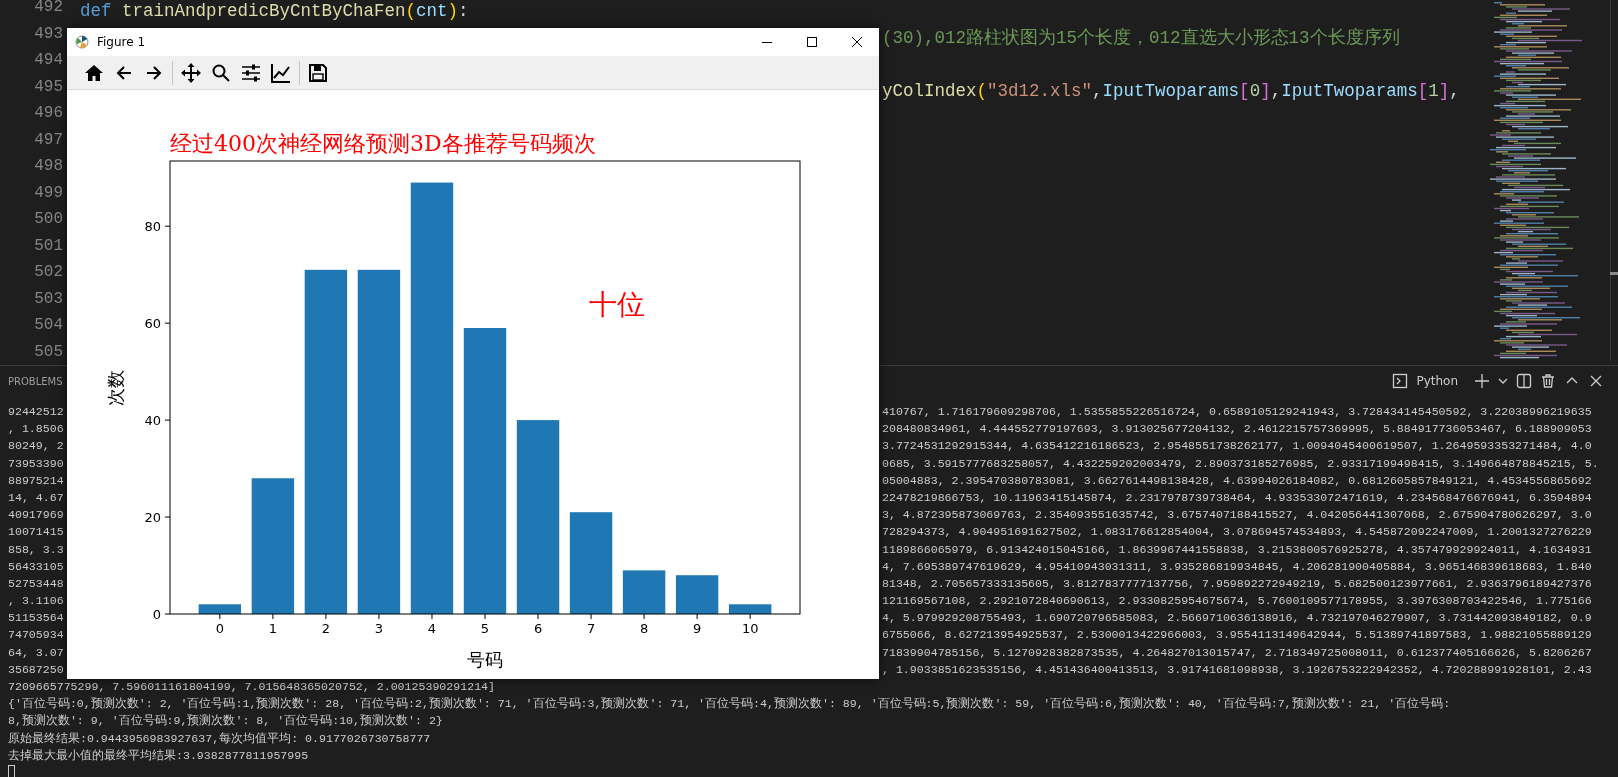 The height and width of the screenshot is (777, 1618). I want to click on terminal-output: 40917969, so click(36, 515).